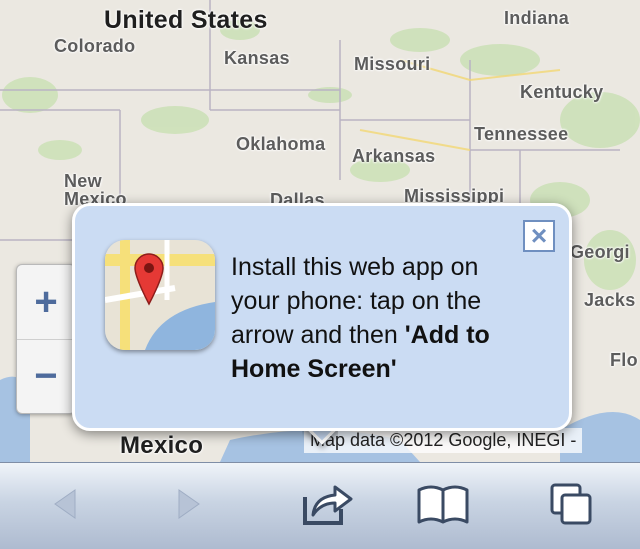 Image resolution: width=640 pixels, height=549 pixels. I want to click on share-button, so click(325, 504).